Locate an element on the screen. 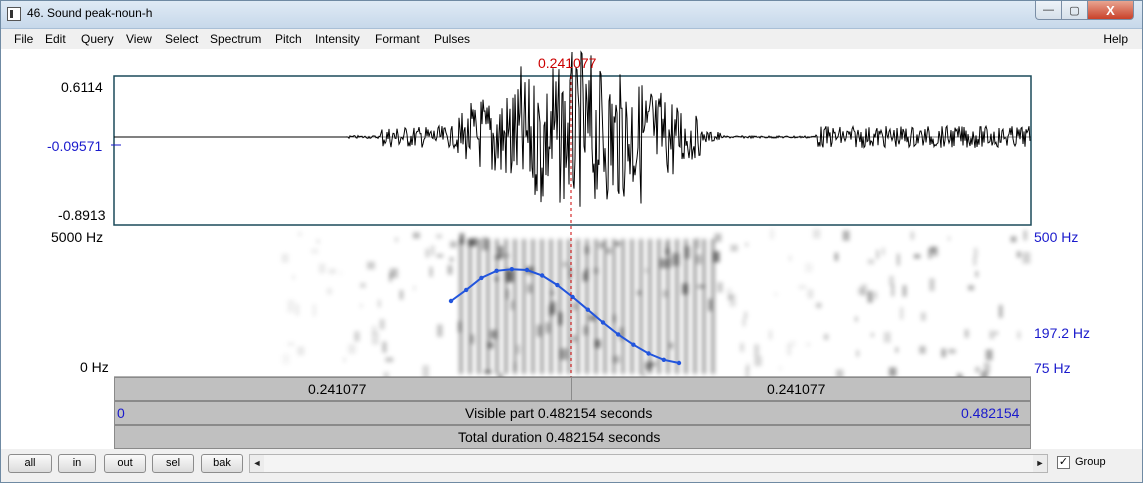 The image size is (1143, 483). pitch-cursor-label: 197.2 Hz is located at coordinates (1062, 333).